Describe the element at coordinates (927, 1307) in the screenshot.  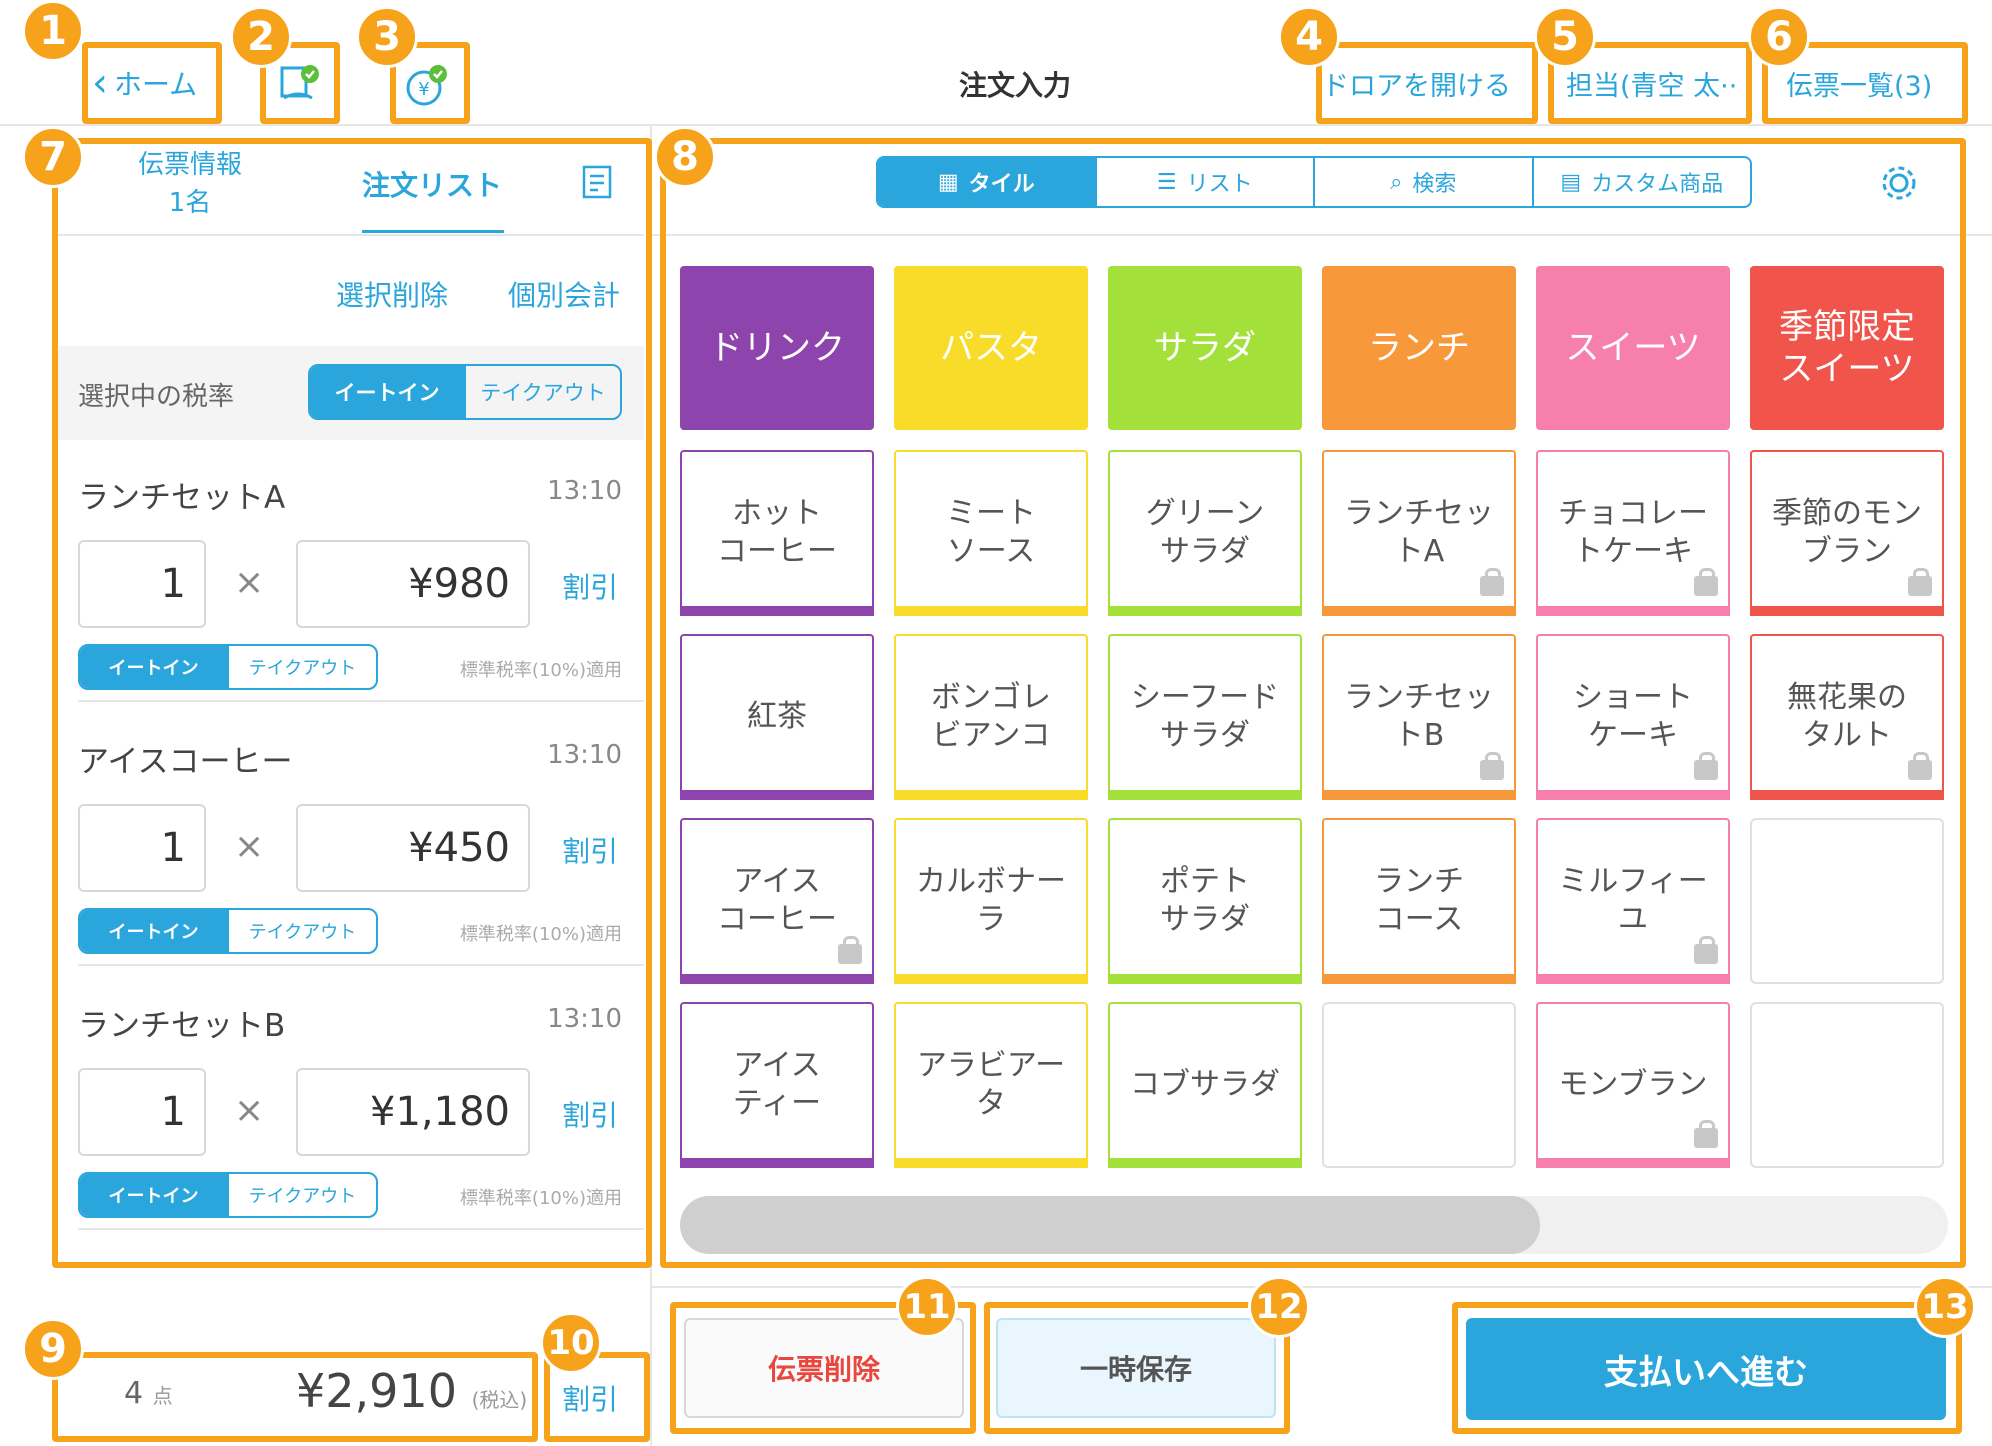
I see `annotation-badge-11: 11` at that location.